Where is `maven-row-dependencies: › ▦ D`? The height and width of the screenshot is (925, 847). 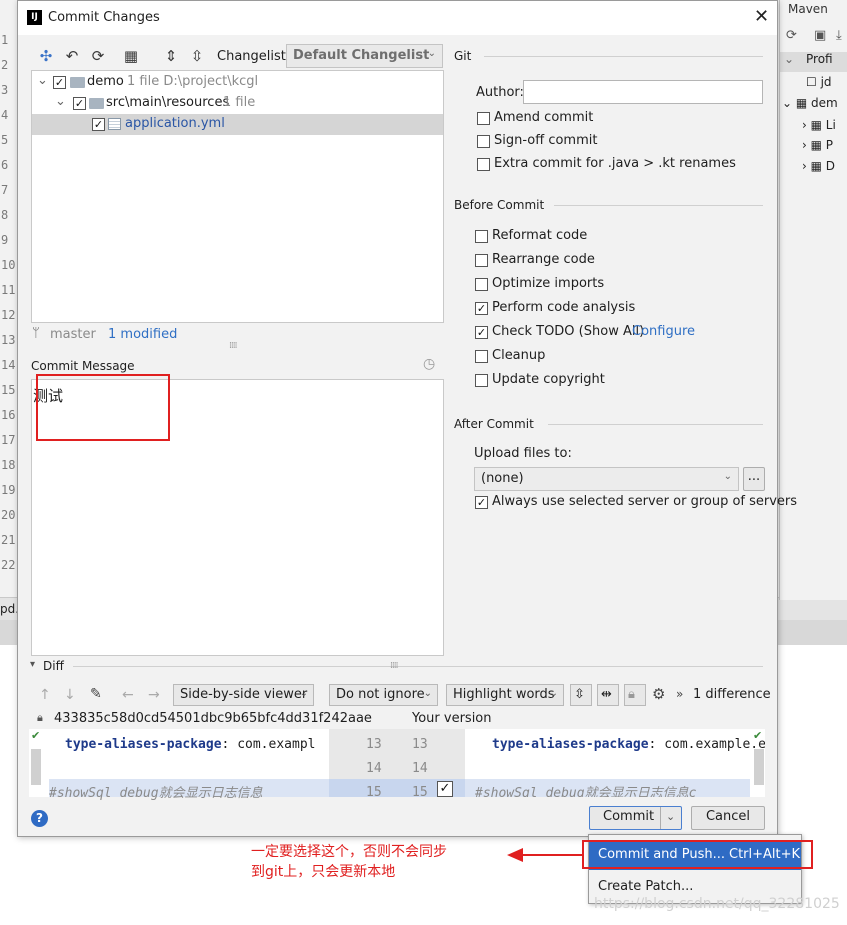 maven-row-dependencies: › ▦ D is located at coordinates (818, 166).